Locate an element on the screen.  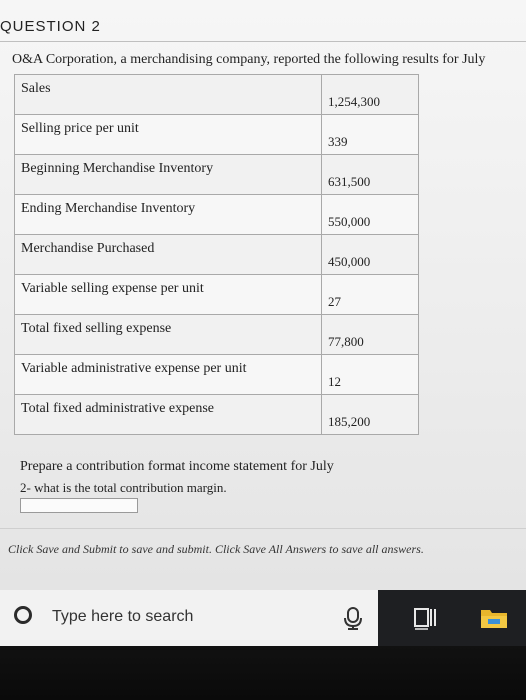
row-label: Variable administrative expense per unit is located at coordinates (168, 374).